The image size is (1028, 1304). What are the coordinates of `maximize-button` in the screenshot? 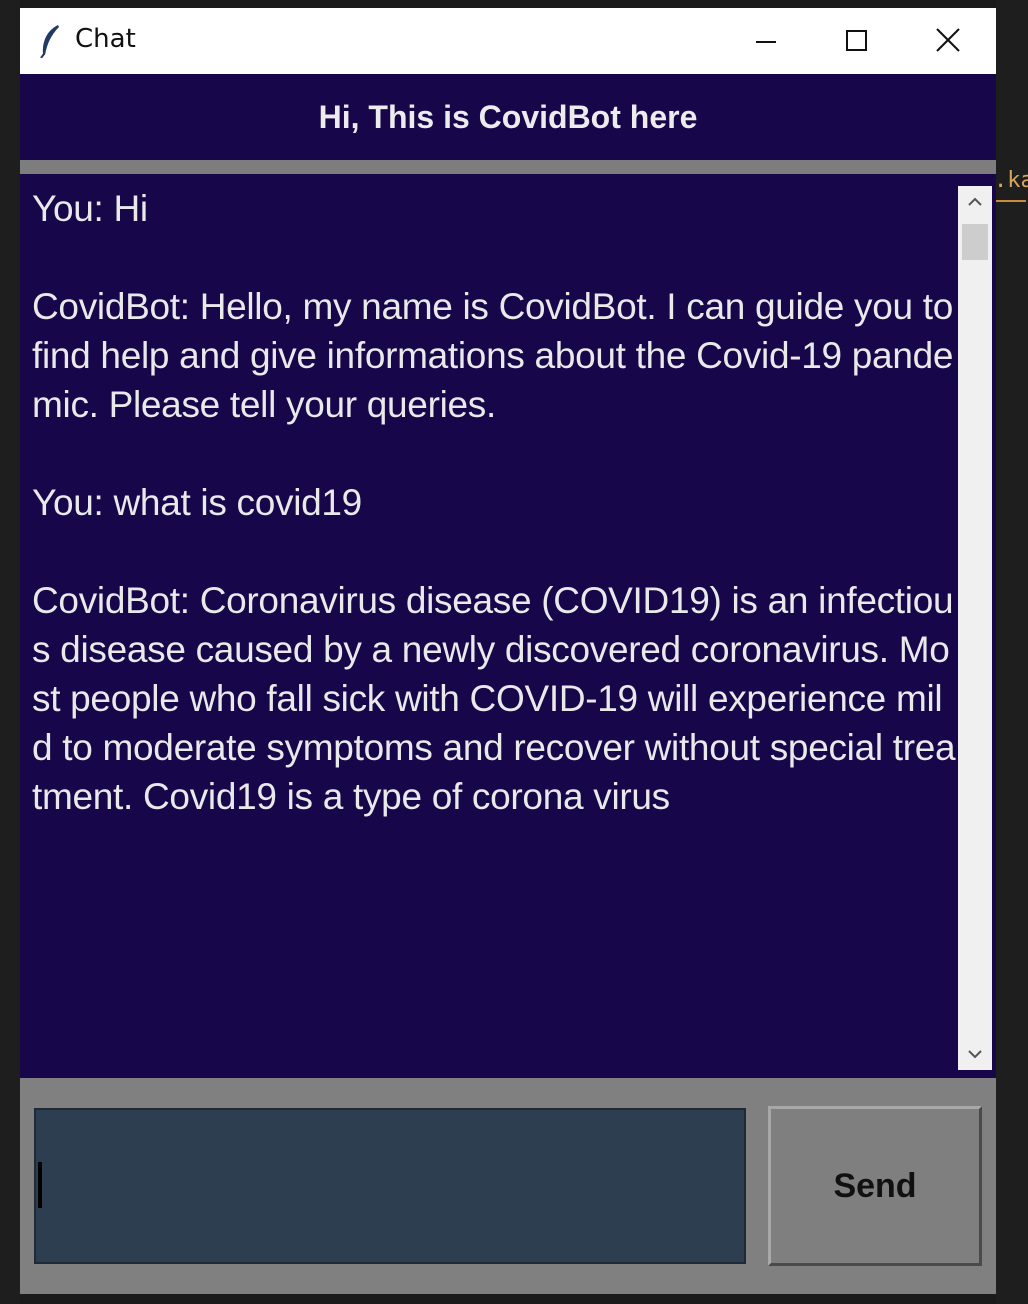 It's located at (856, 41).